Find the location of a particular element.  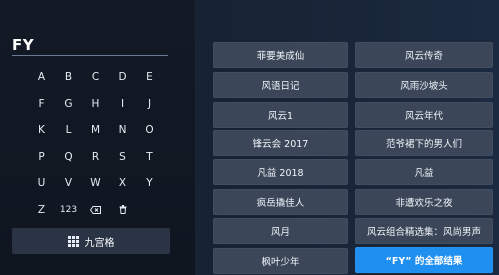

result-item: 菲要美成仙 is located at coordinates (280, 55).